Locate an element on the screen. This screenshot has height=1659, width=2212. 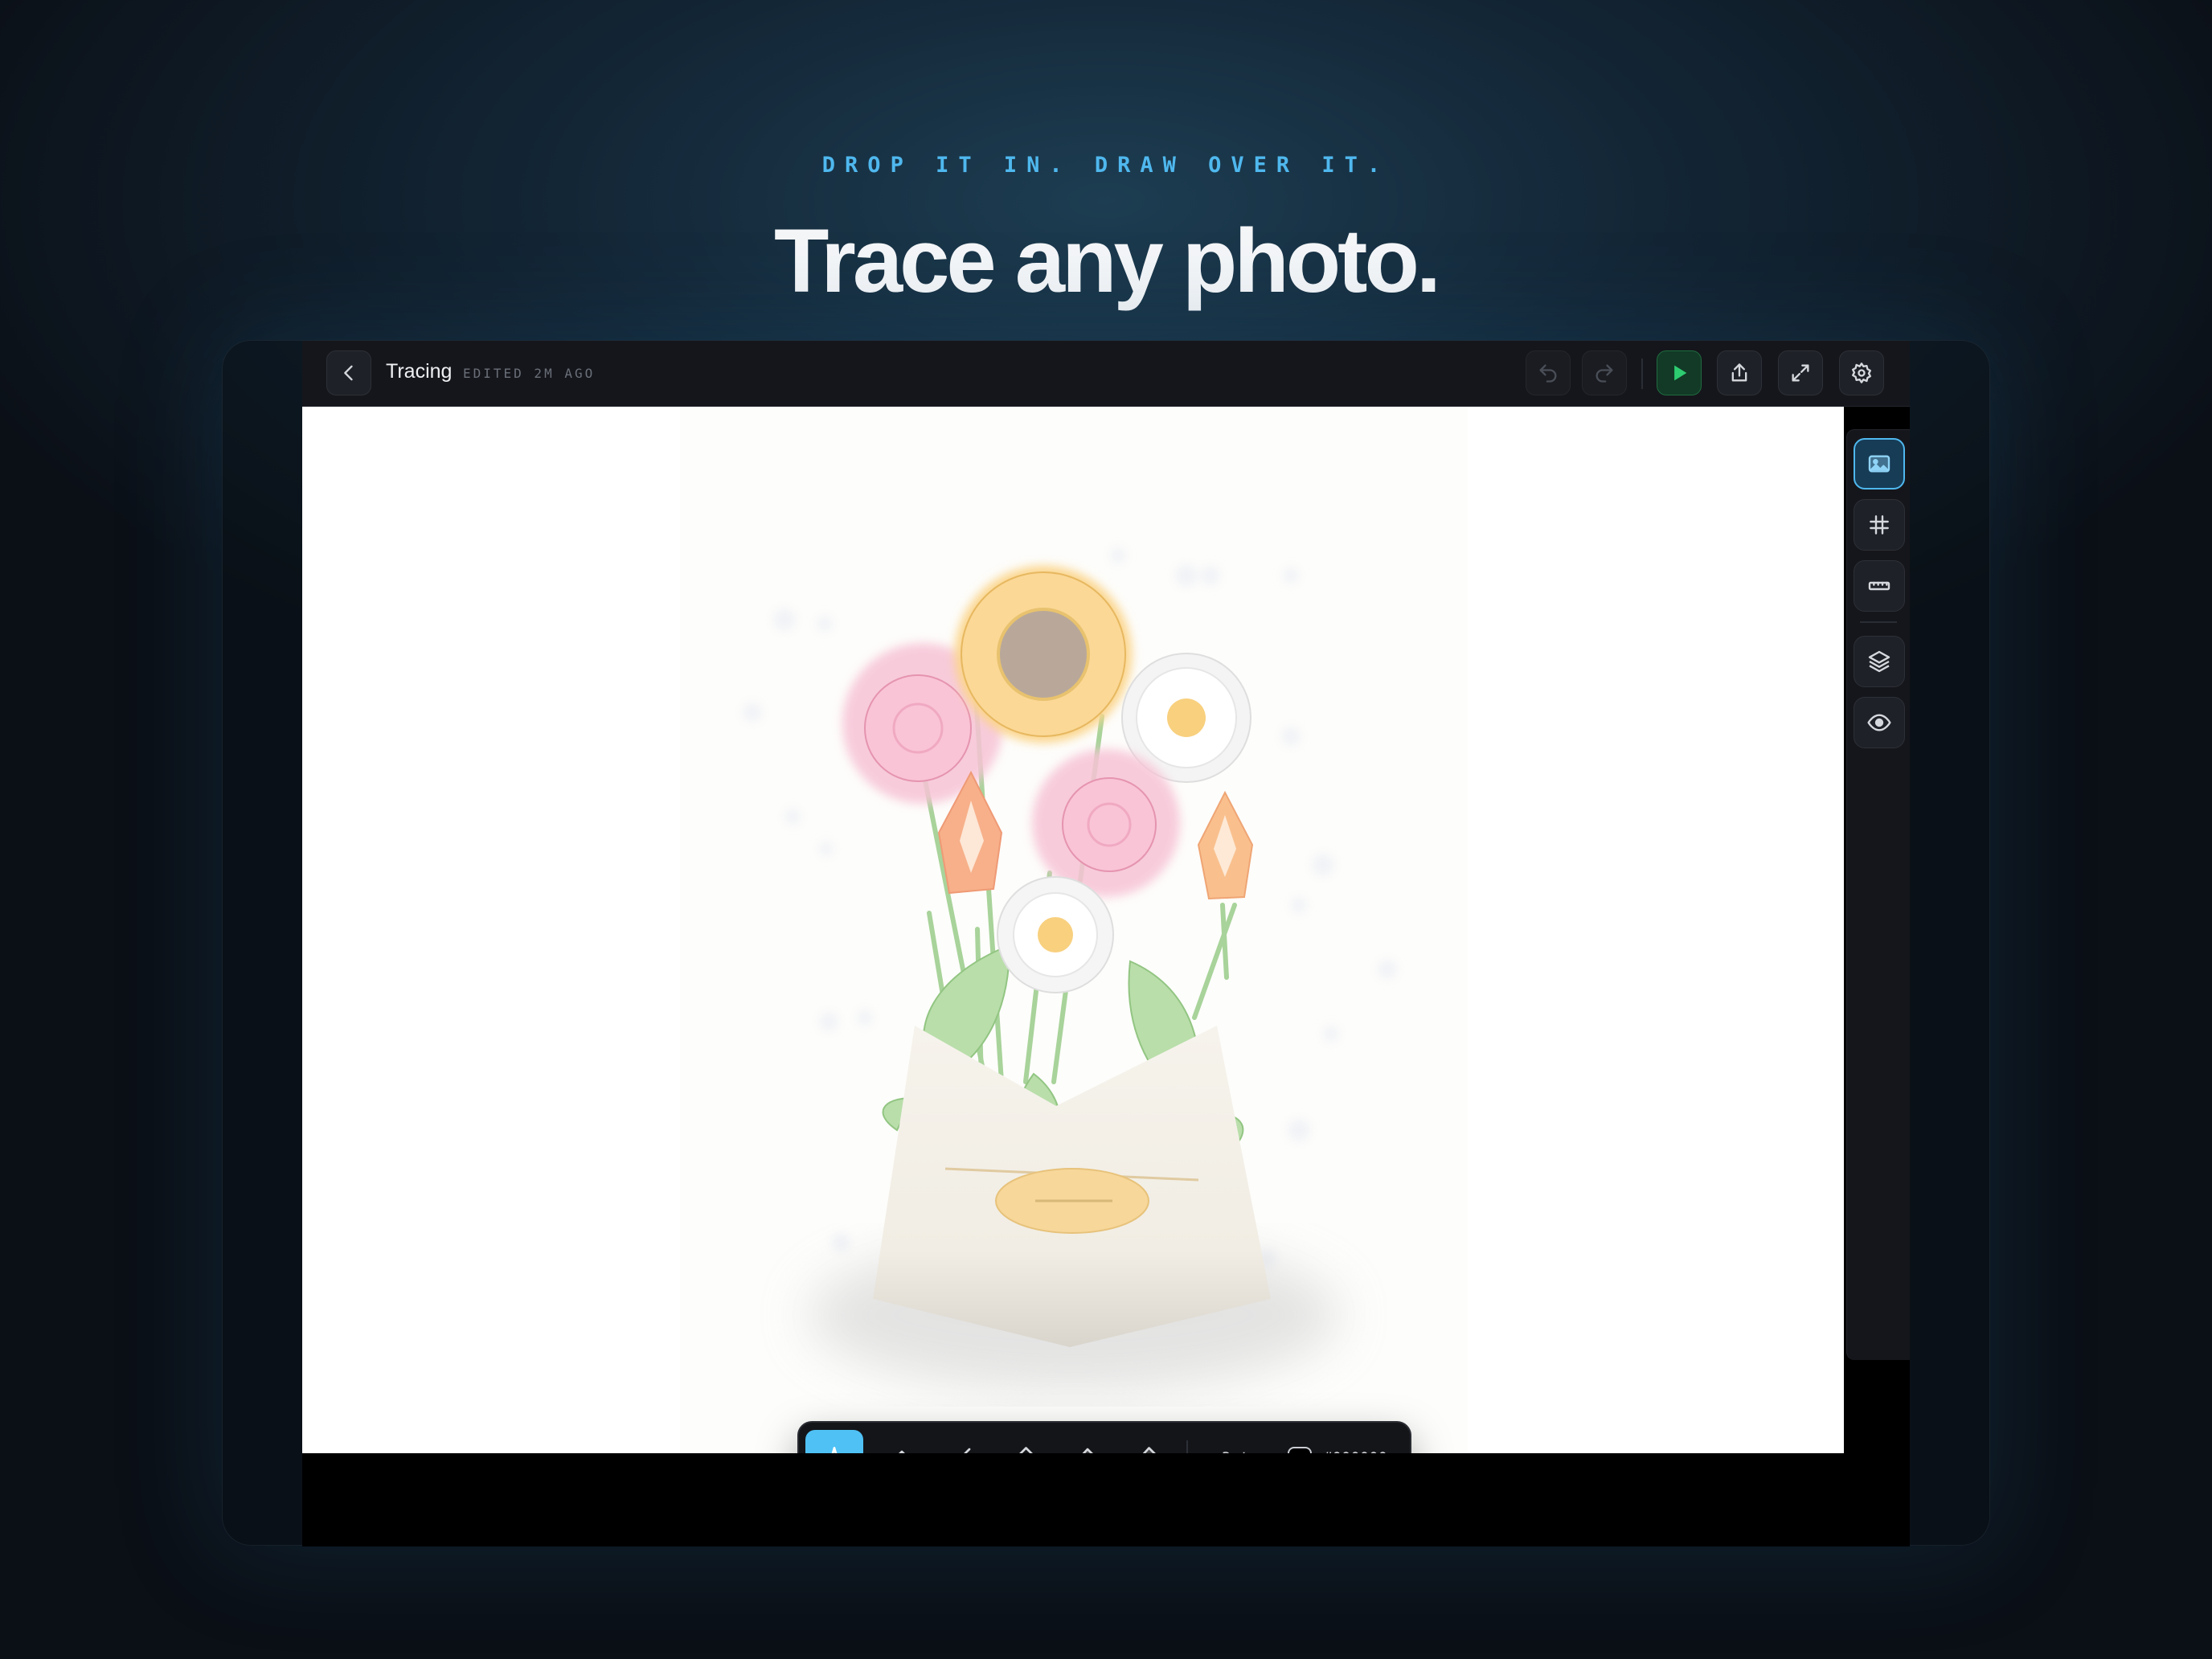
fullscreen-button is located at coordinates (1800, 372).